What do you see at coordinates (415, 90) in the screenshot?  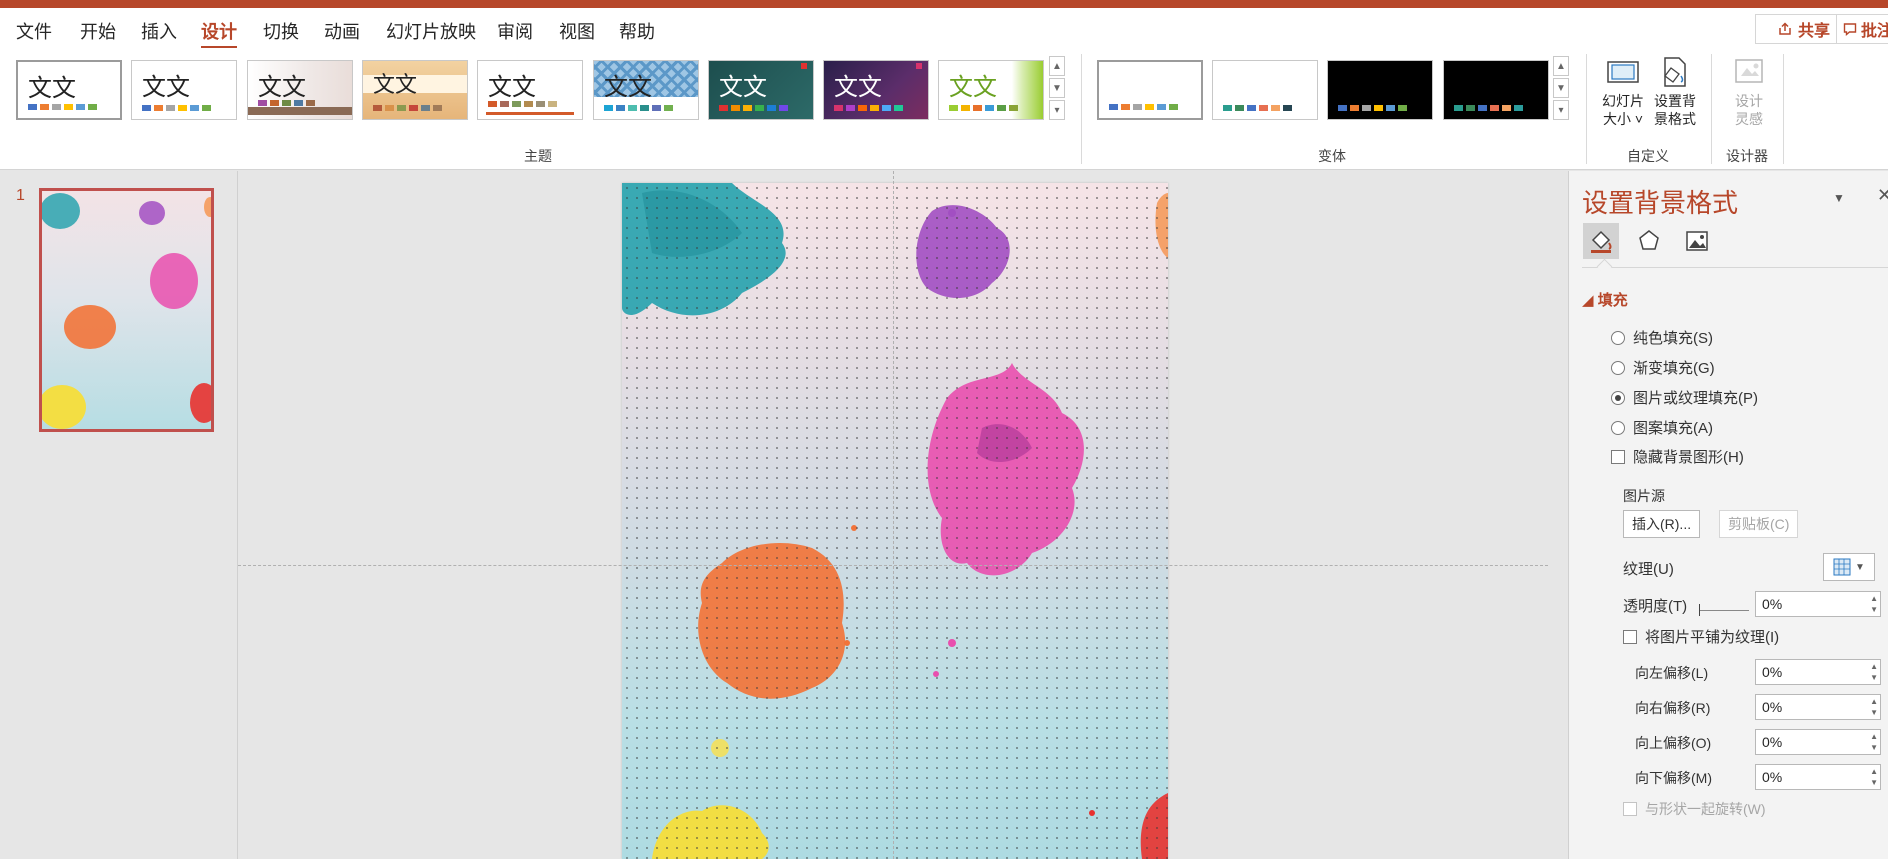 I see `theme-4: 文文` at bounding box center [415, 90].